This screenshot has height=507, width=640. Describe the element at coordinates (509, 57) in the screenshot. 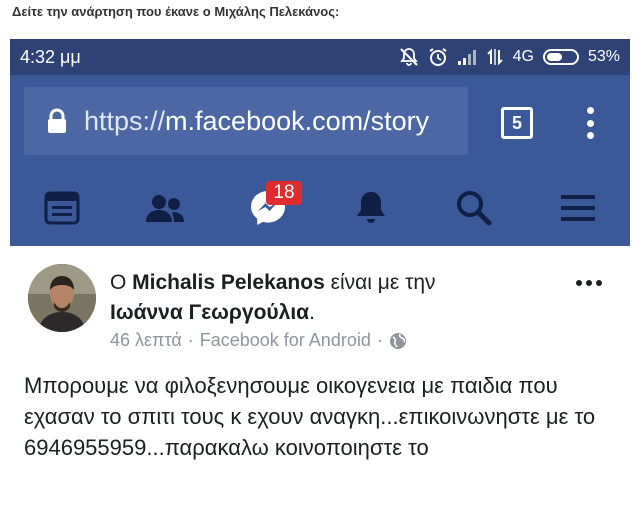

I see `status-icons: 4G 53%` at that location.